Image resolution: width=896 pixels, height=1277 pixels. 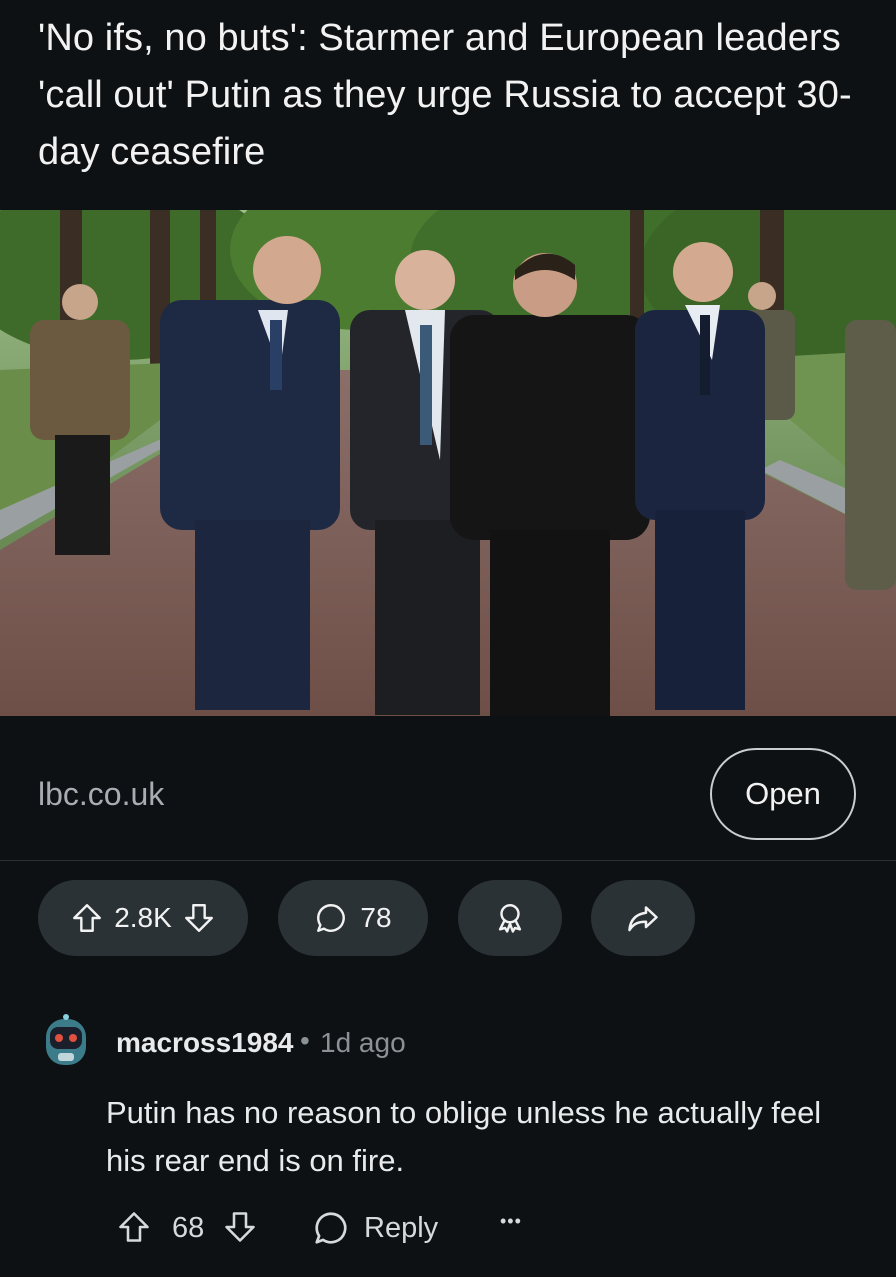 I want to click on avatar, so click(x=66, y=1041).